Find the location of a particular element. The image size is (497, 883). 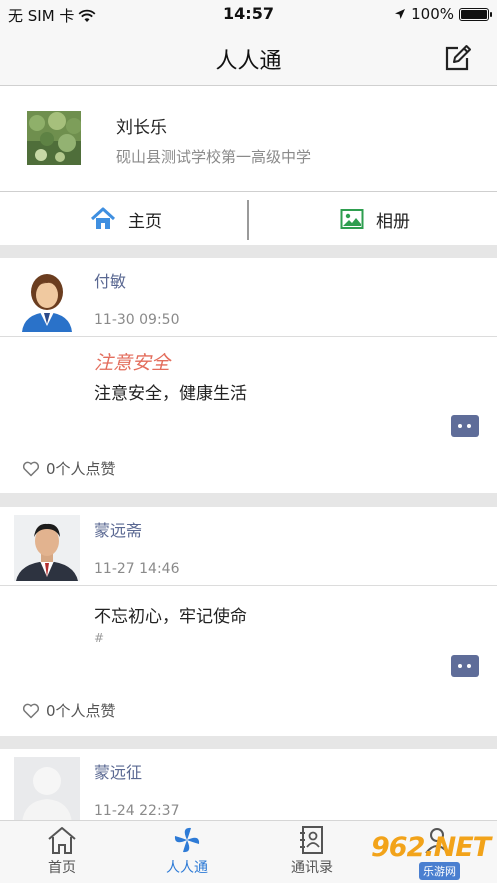

page-title: 人人通 is located at coordinates (248, 61).